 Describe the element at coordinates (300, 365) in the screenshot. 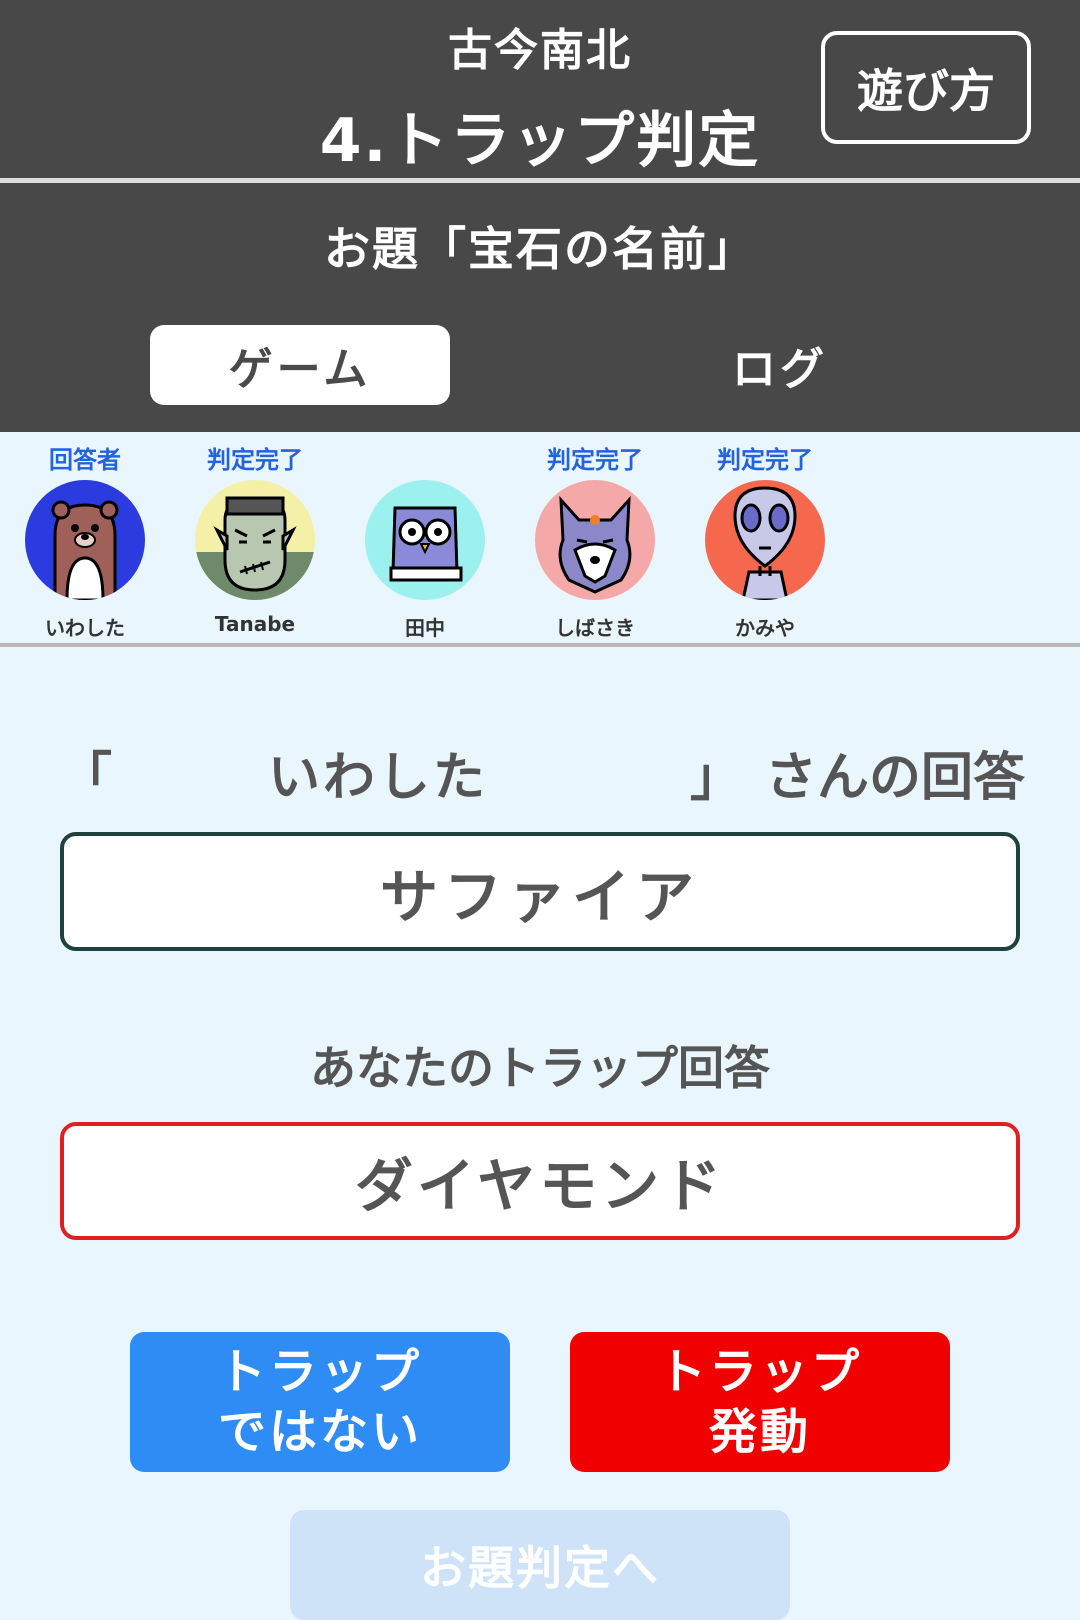

I see `tab-game: ゲーム` at that location.